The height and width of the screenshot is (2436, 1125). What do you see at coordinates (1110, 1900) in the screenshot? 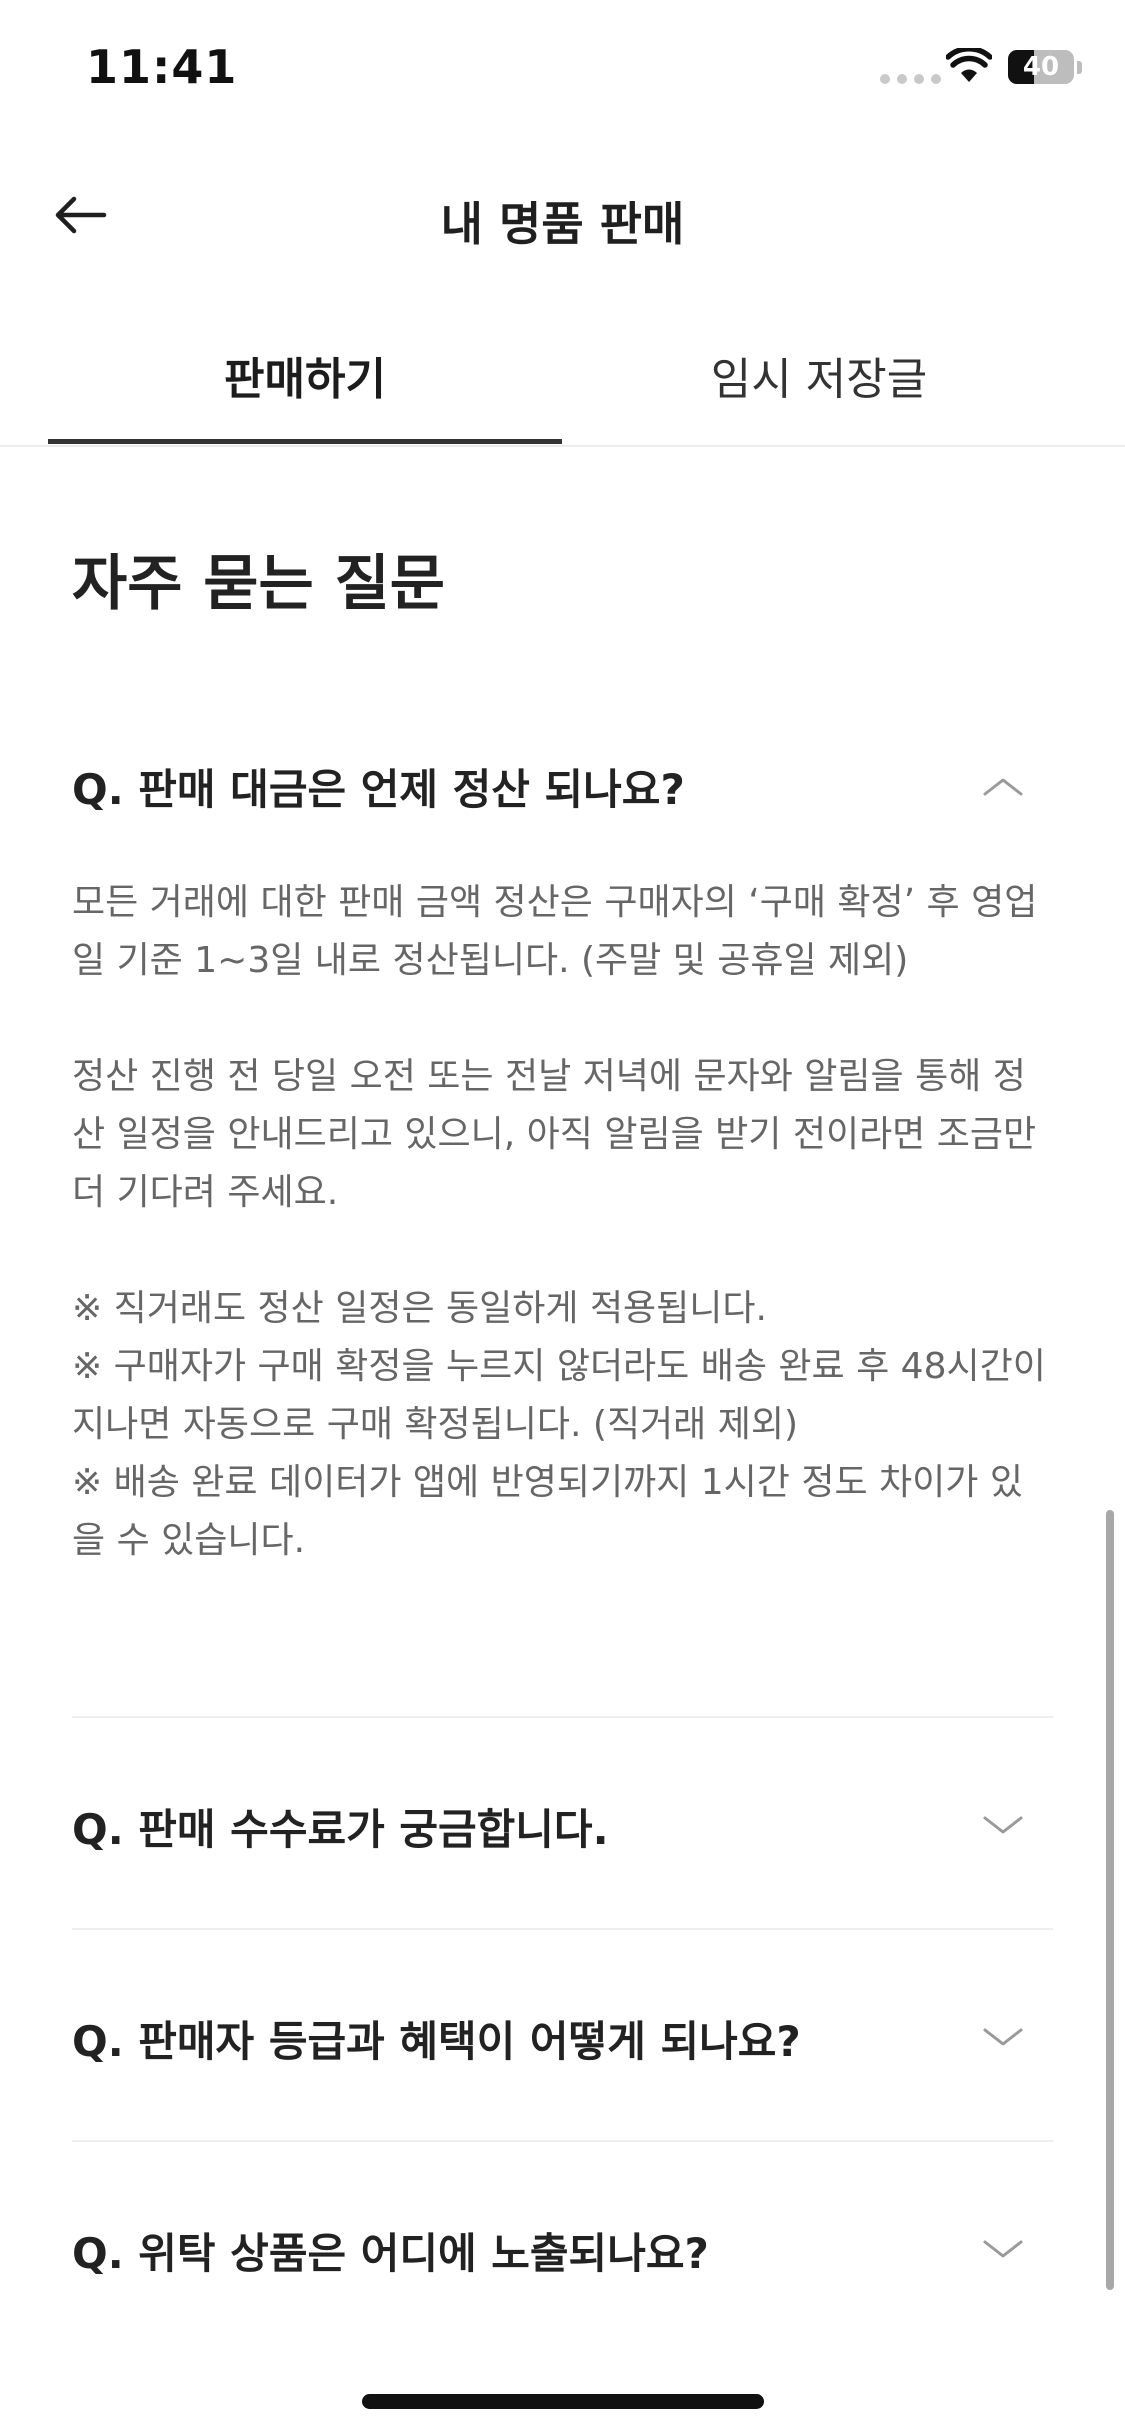
I see `scrollbar` at bounding box center [1110, 1900].